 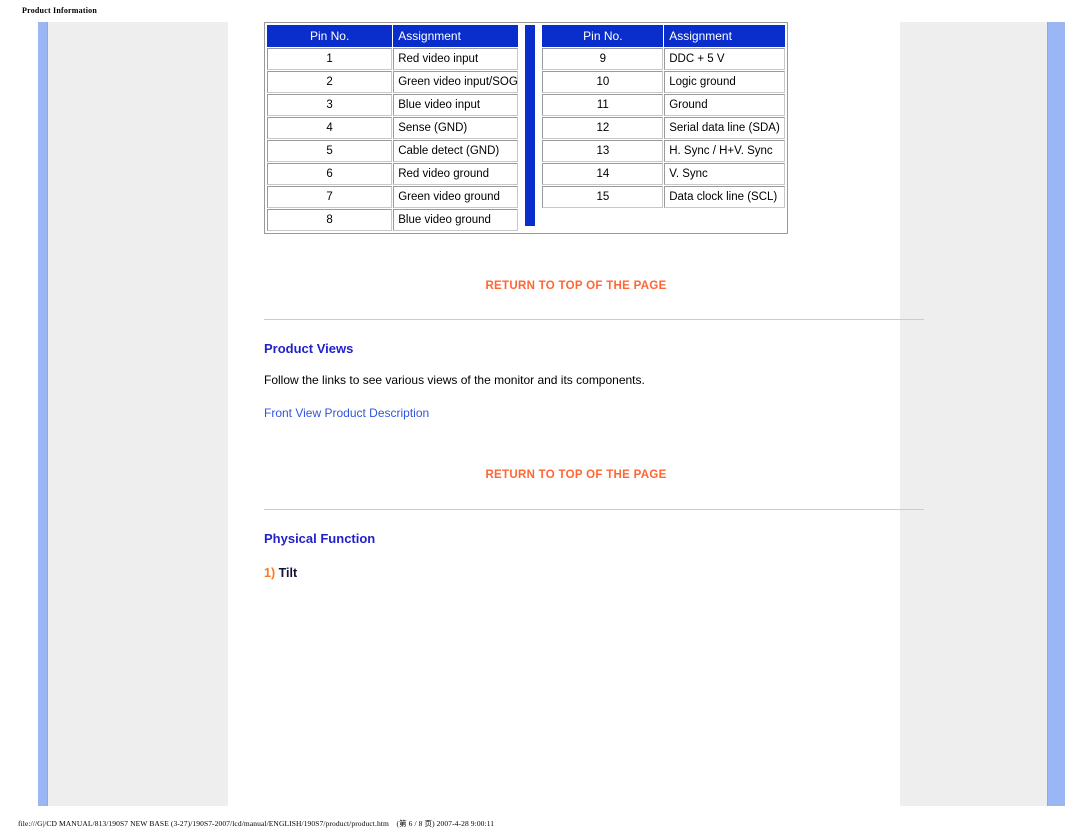 I want to click on cell-pin-no: 6, so click(x=330, y=174).